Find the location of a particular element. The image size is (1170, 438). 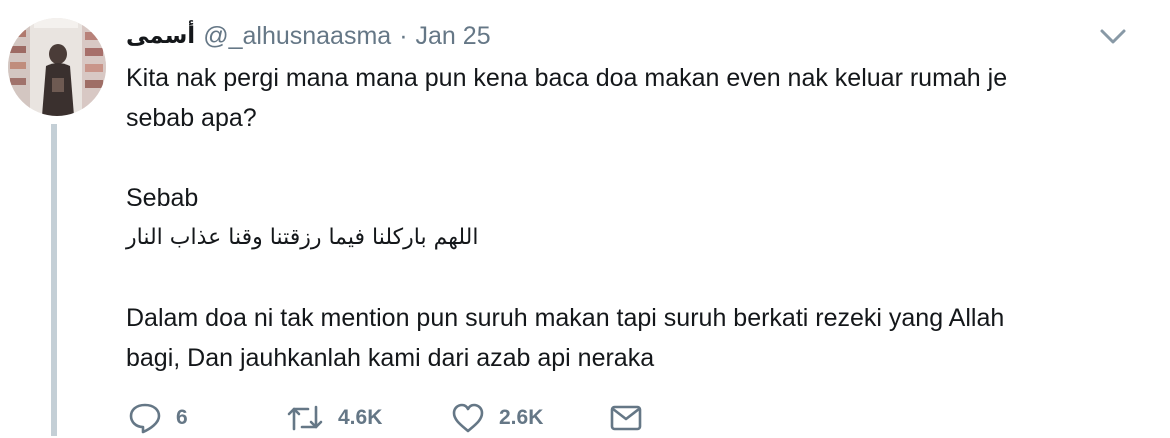

author-display-name: أسمى is located at coordinates (160, 36).